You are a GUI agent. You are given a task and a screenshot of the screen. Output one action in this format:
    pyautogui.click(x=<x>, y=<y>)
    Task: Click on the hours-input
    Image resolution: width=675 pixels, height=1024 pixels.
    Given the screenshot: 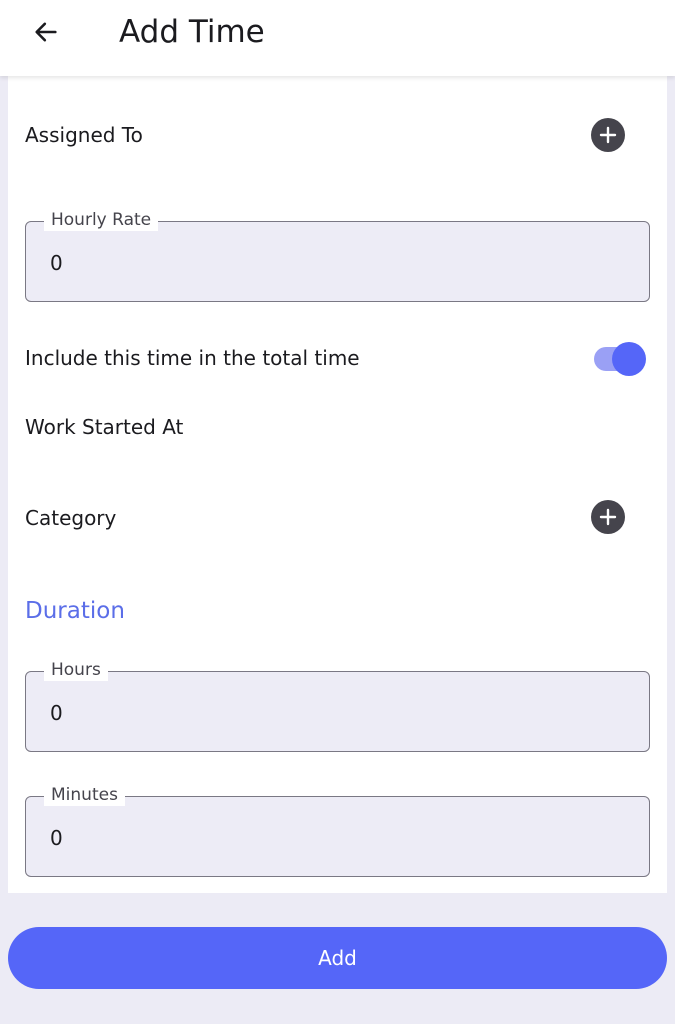 What is the action you would take?
    pyautogui.click(x=330, y=713)
    